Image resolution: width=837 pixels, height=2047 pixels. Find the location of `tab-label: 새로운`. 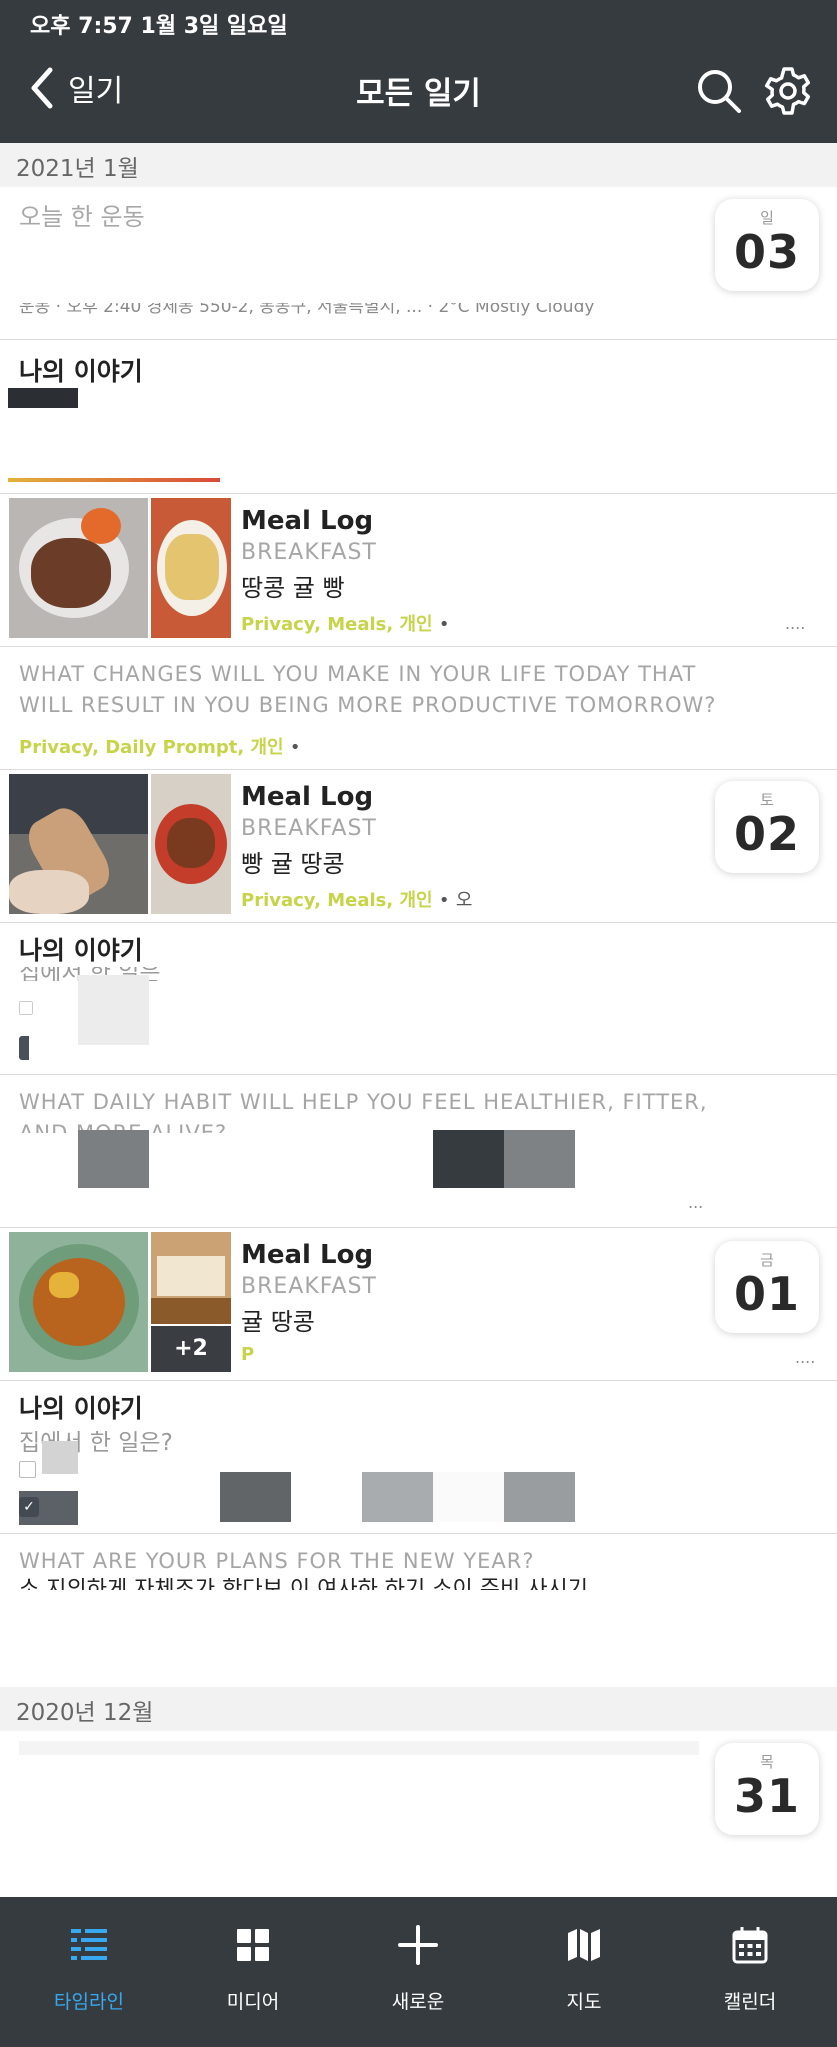

tab-label: 새로운 is located at coordinates (418, 2002).